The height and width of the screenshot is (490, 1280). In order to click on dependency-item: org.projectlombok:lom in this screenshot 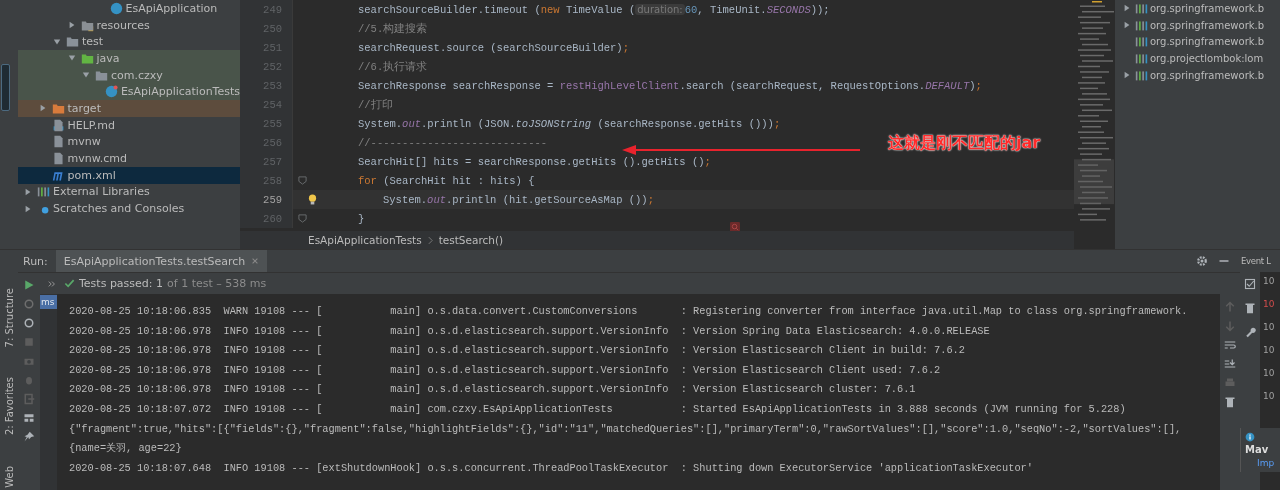, I will do `click(1197, 58)`.